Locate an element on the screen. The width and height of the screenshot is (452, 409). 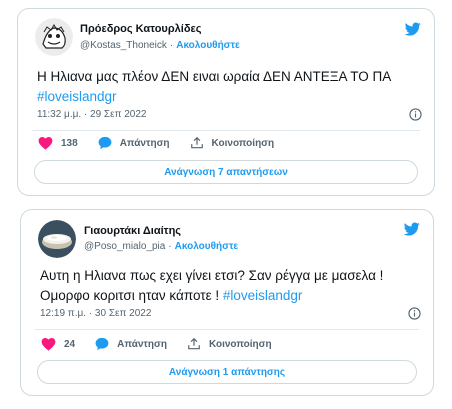
author-handle: @Poso_mialo_pia is located at coordinates (124, 246).